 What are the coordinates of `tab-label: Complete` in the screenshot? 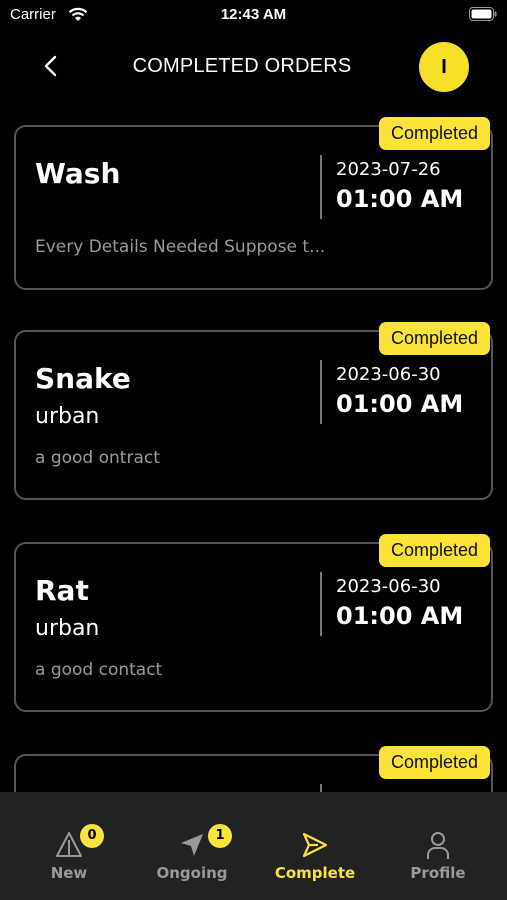 It's located at (315, 873).